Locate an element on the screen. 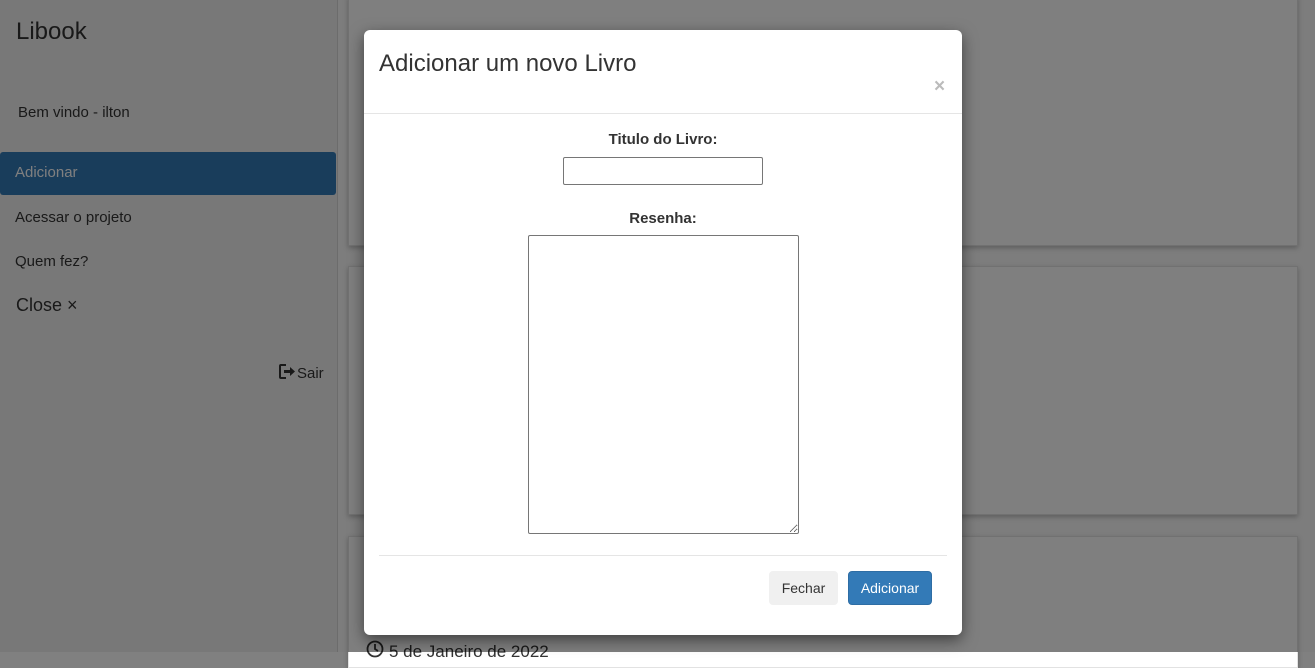 The height and width of the screenshot is (668, 1315). cancel-button: Fechar is located at coordinates (803, 588).